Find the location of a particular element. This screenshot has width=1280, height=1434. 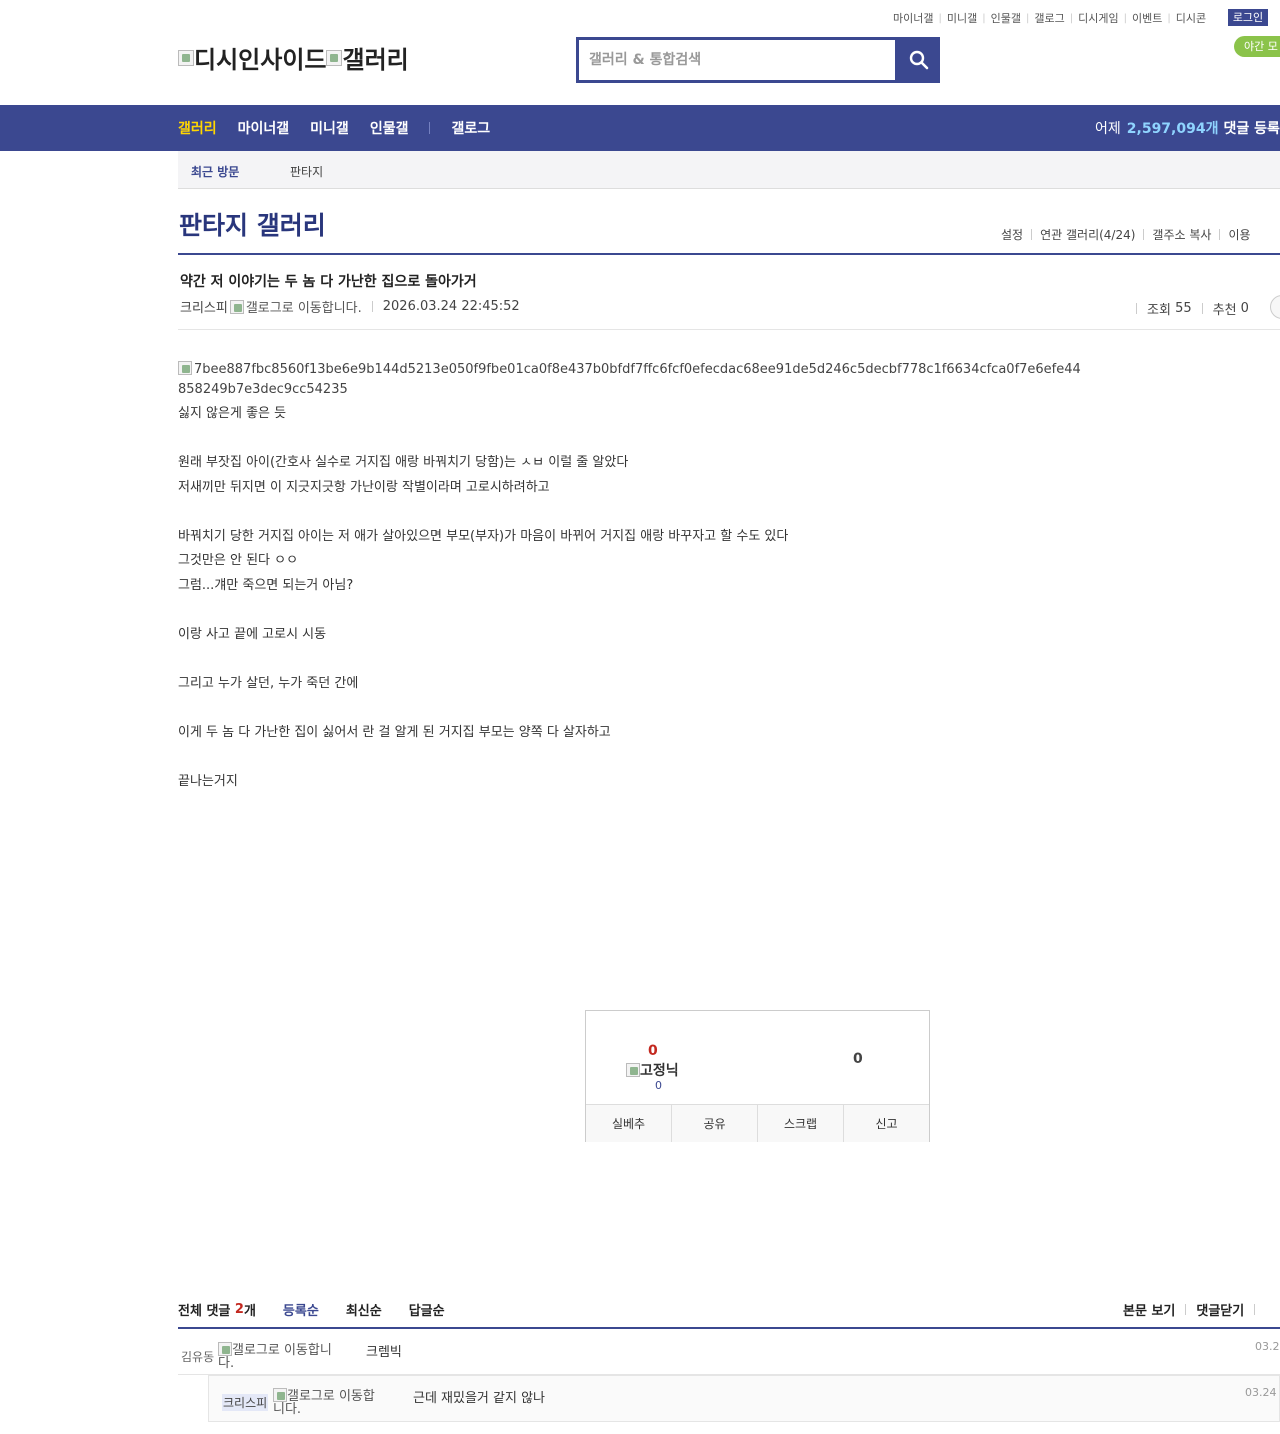

post-options-button is located at coordinates (1275, 307).